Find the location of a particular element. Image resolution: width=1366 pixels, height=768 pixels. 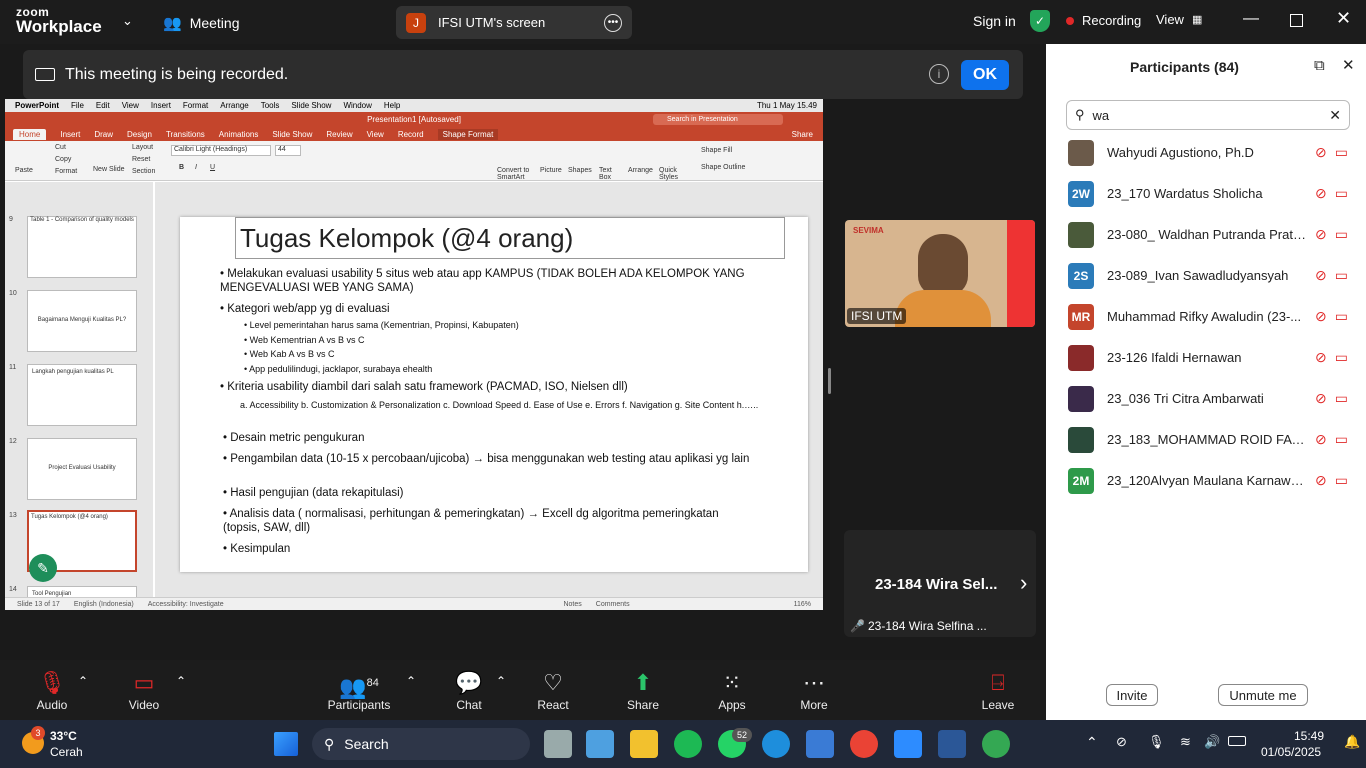

menu-app: PowerPoint is located at coordinates (37, 105).